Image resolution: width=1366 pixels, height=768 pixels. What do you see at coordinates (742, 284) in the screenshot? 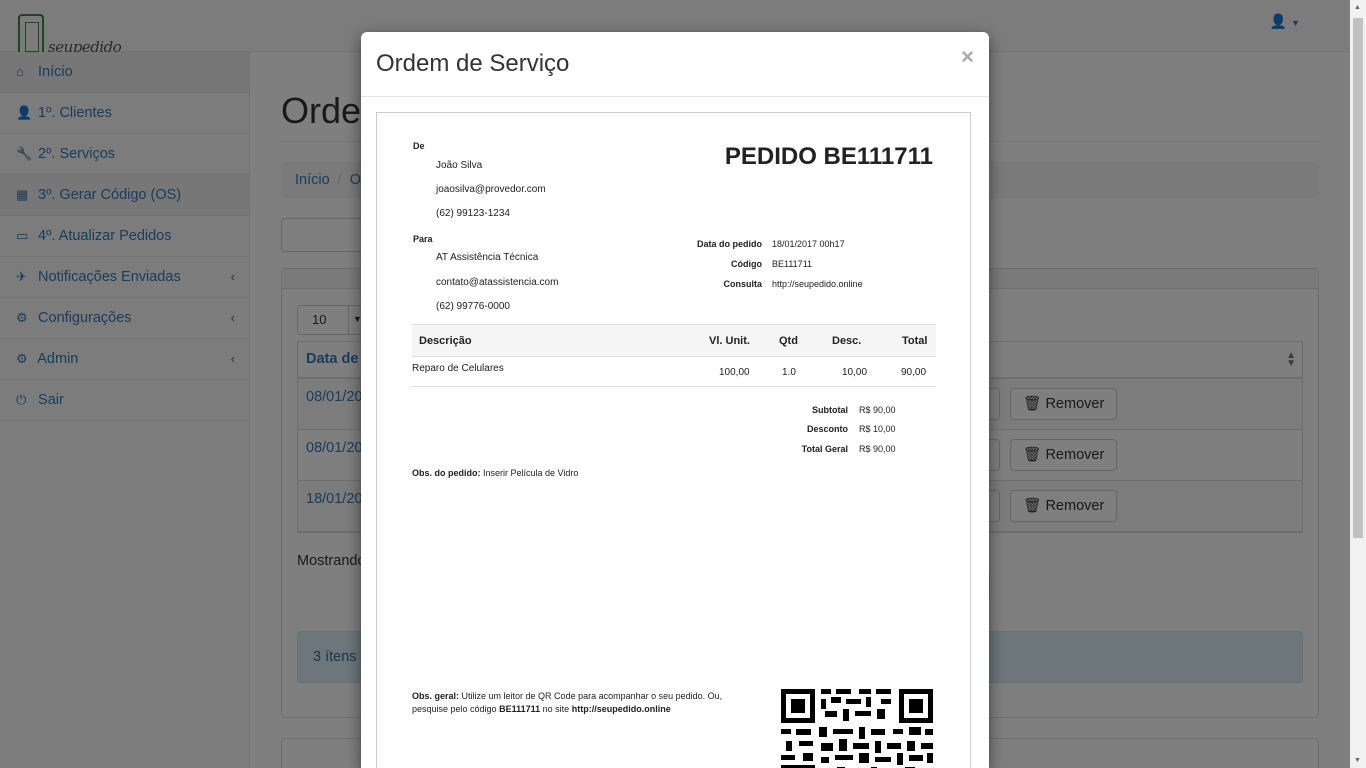
I see `consult-label: Consulta` at bounding box center [742, 284].